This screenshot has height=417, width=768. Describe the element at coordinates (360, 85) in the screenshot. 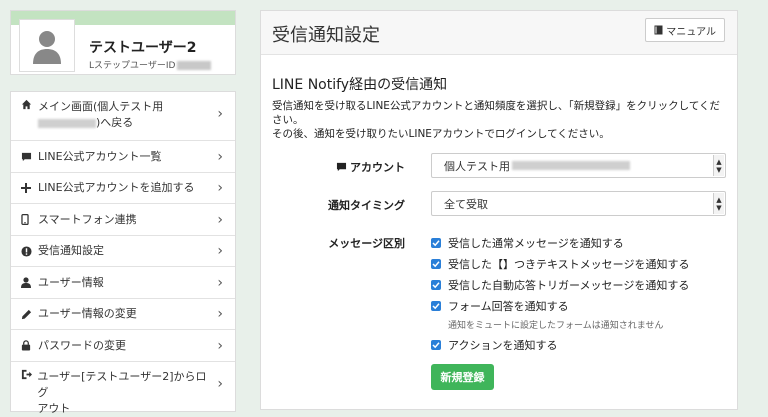

I see `section-title: LINE Notify経由の受信通知` at that location.